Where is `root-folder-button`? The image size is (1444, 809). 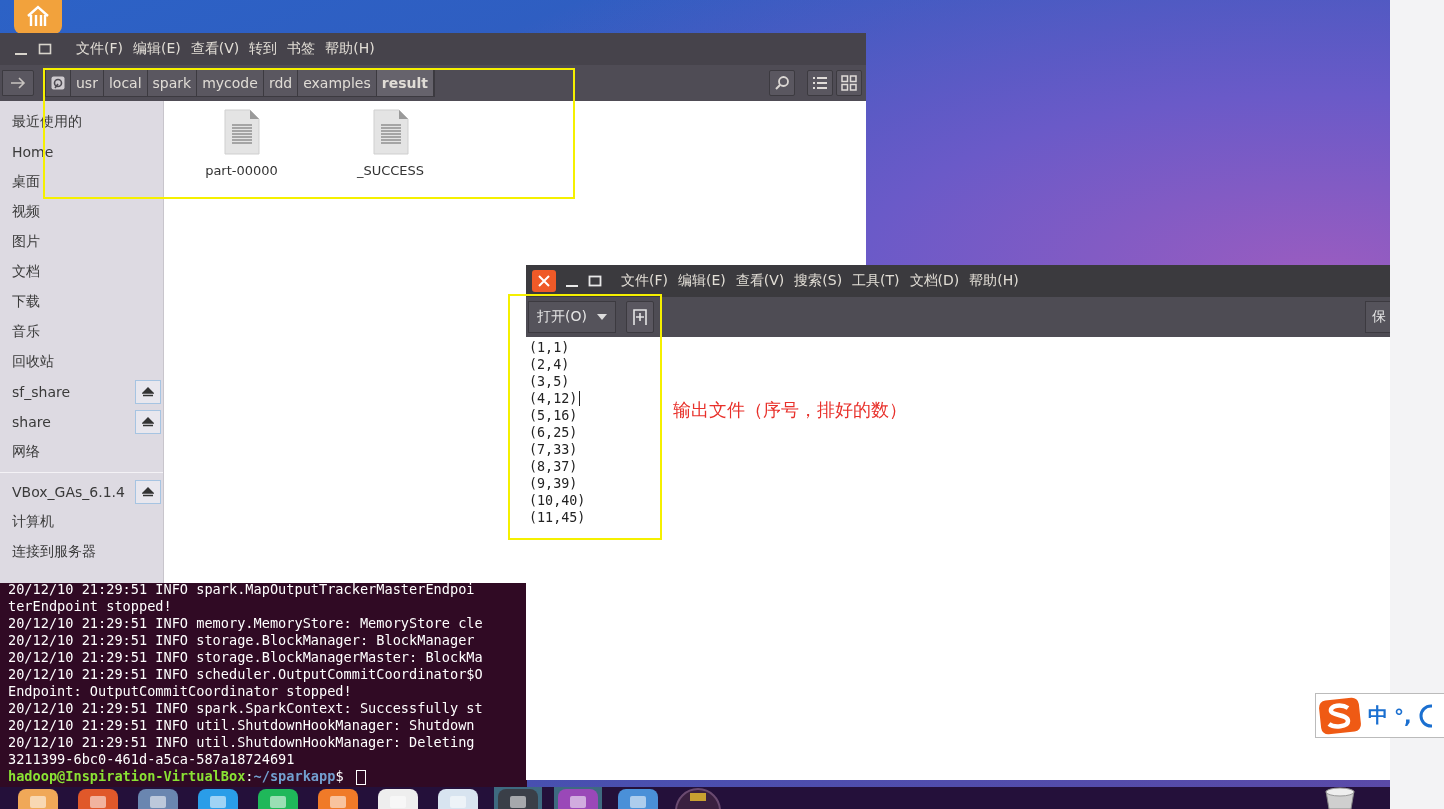
root-folder-button is located at coordinates (58, 83).